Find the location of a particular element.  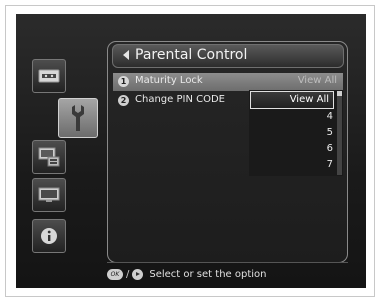

dropdown-scrollbar is located at coordinates (339, 133).